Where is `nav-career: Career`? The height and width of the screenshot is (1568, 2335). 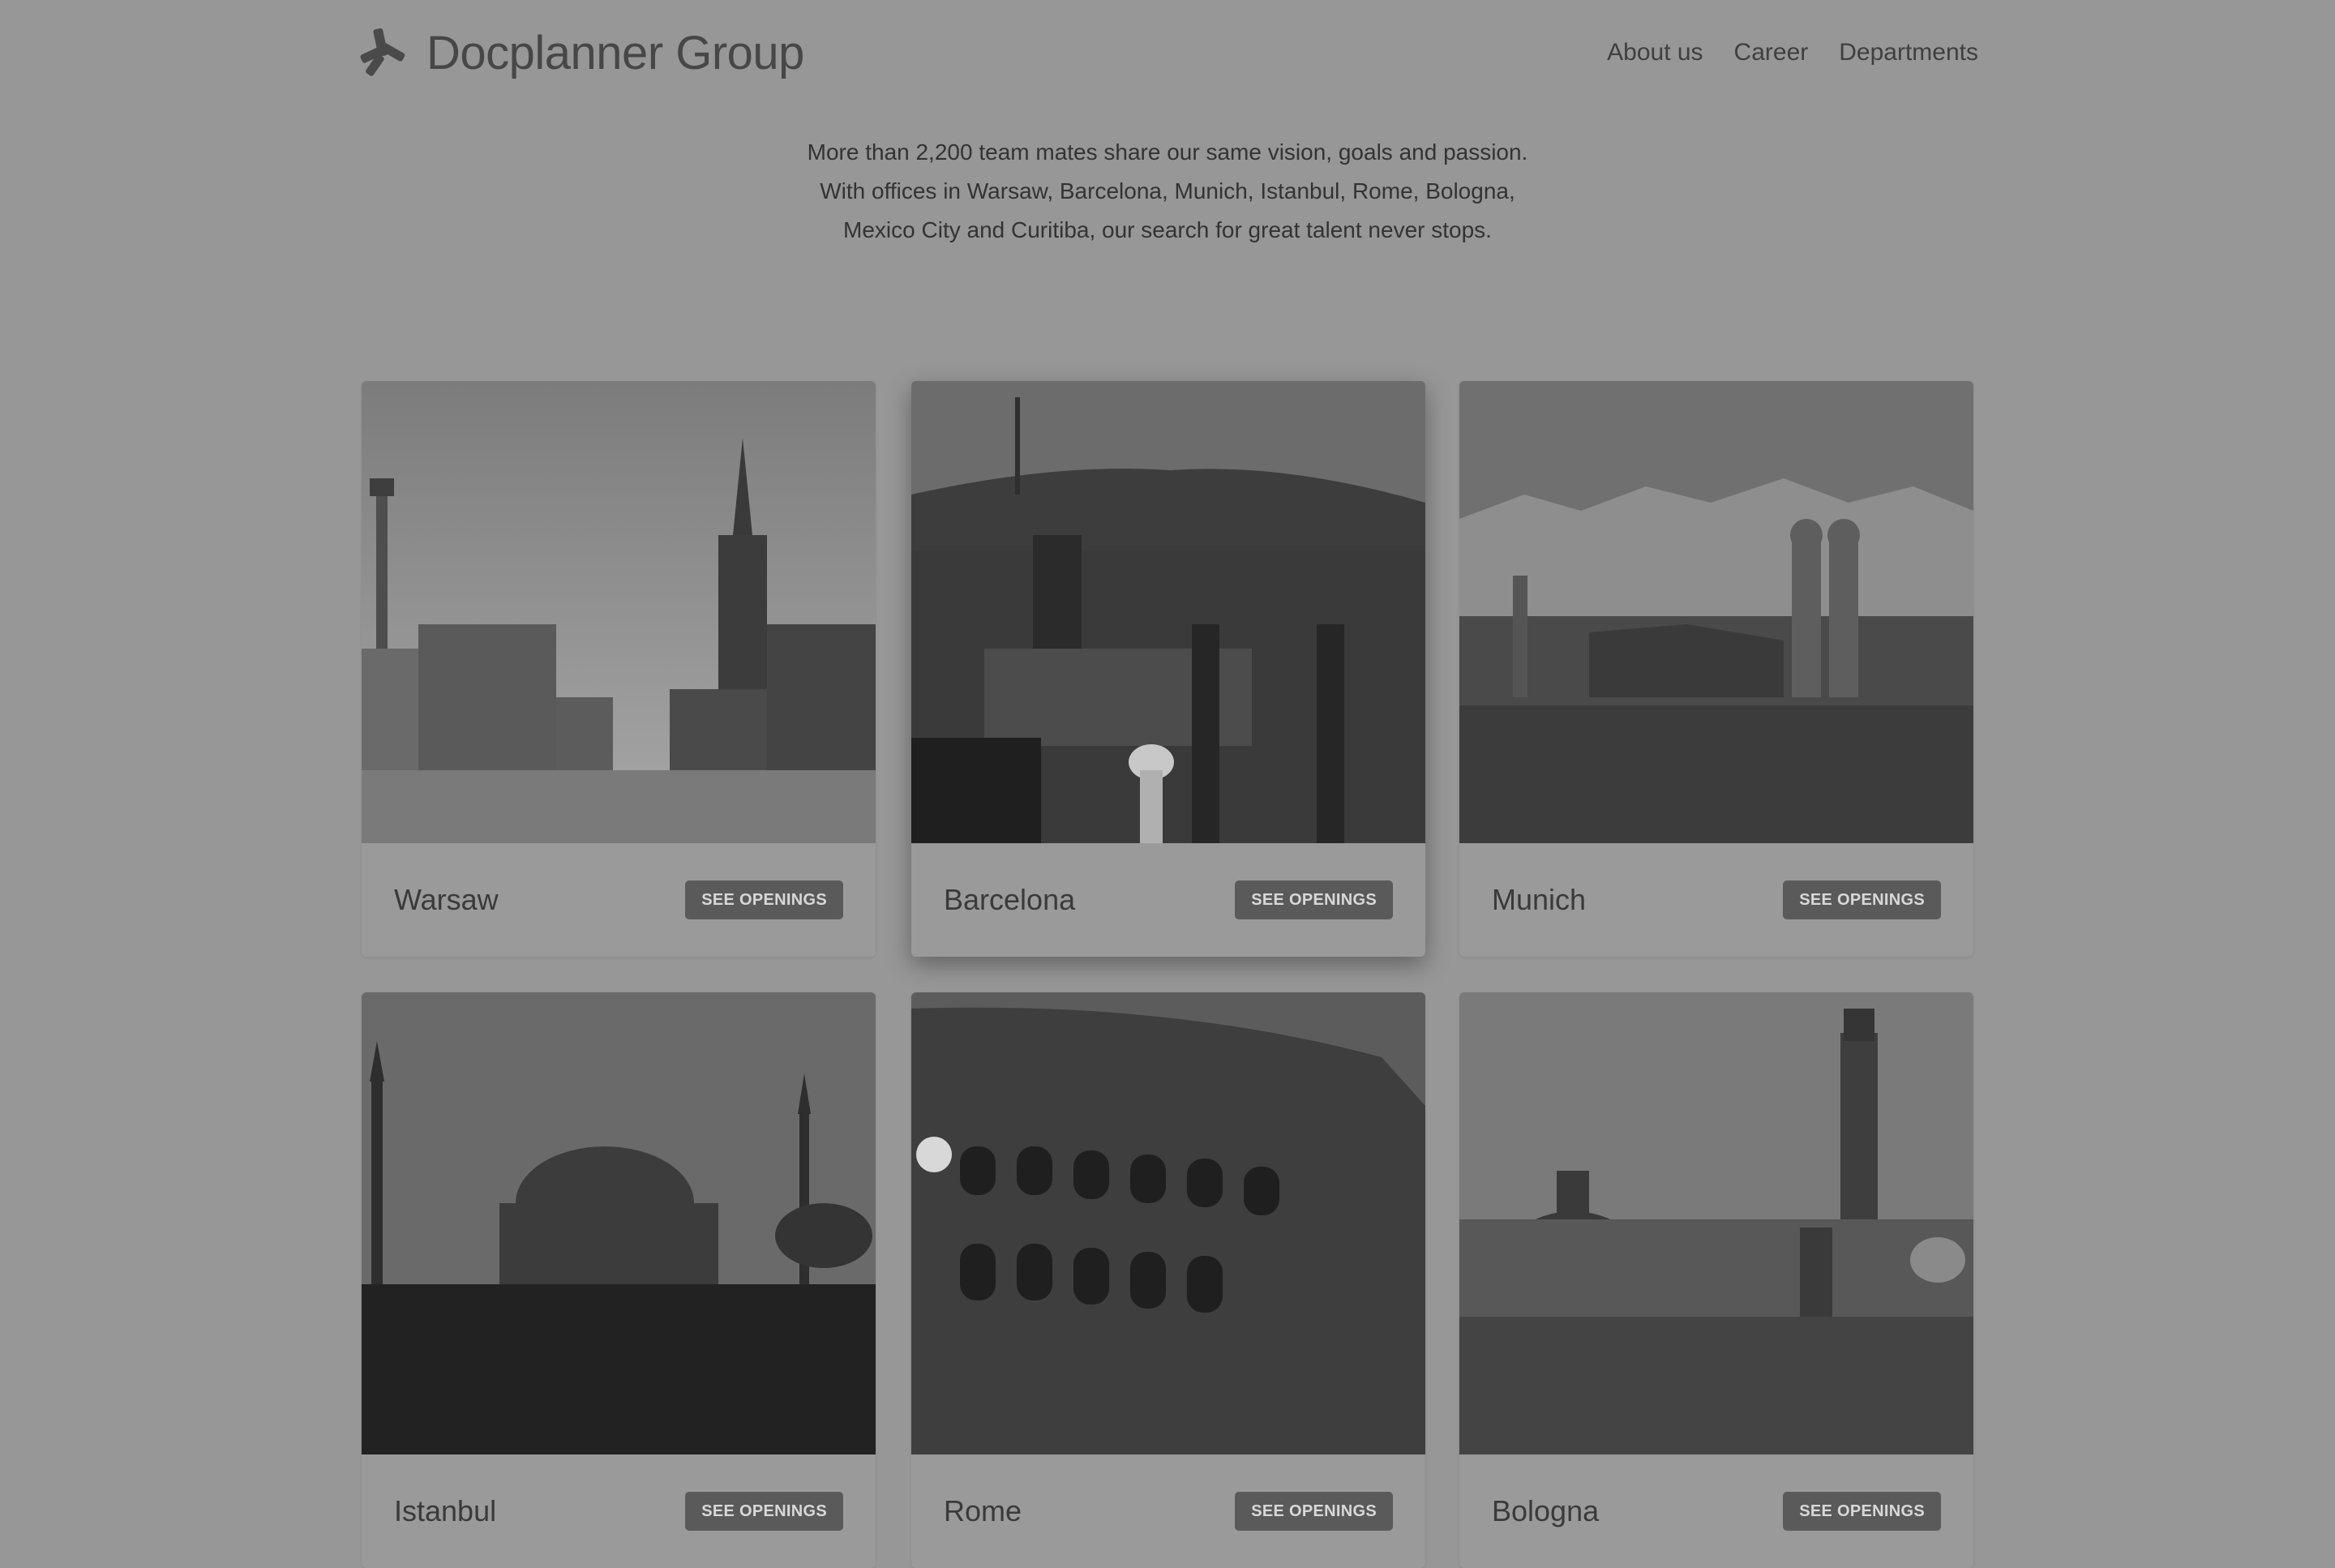
nav-career: Career is located at coordinates (1771, 52).